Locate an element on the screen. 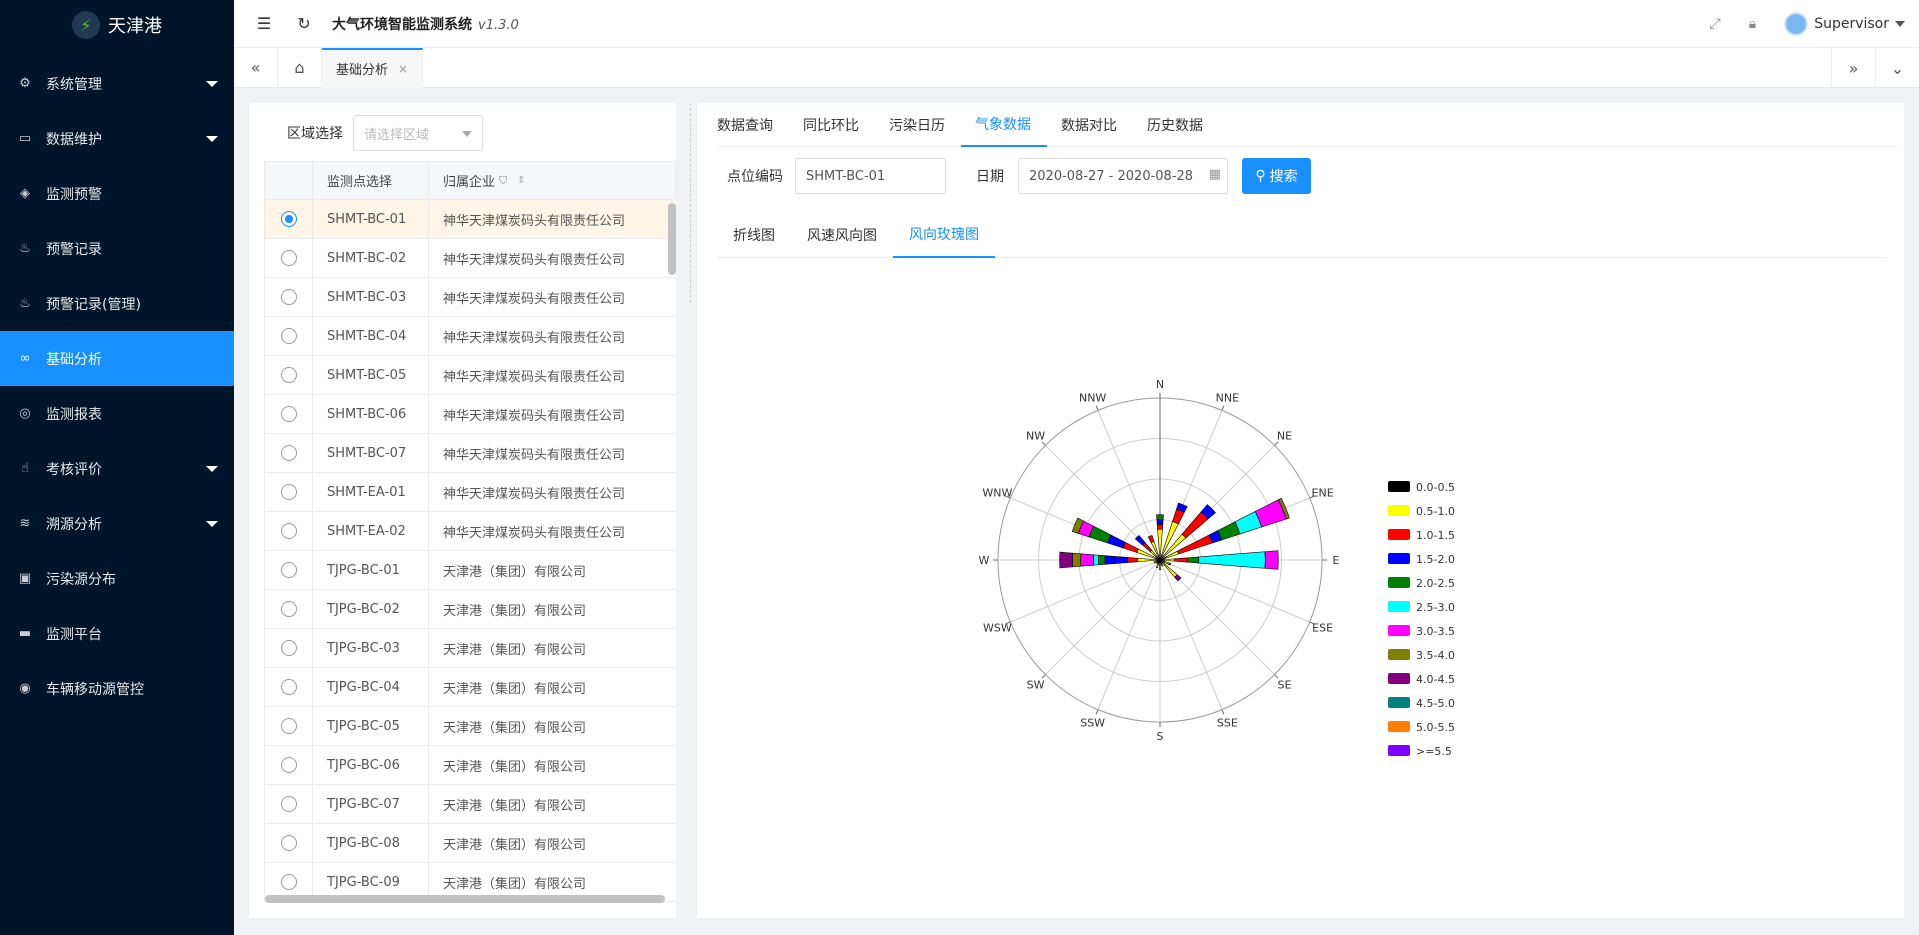 The height and width of the screenshot is (935, 1919). table-row: SHMT-BC-01 神华天津煤炭码头有限责任公司 is located at coordinates (470, 219).